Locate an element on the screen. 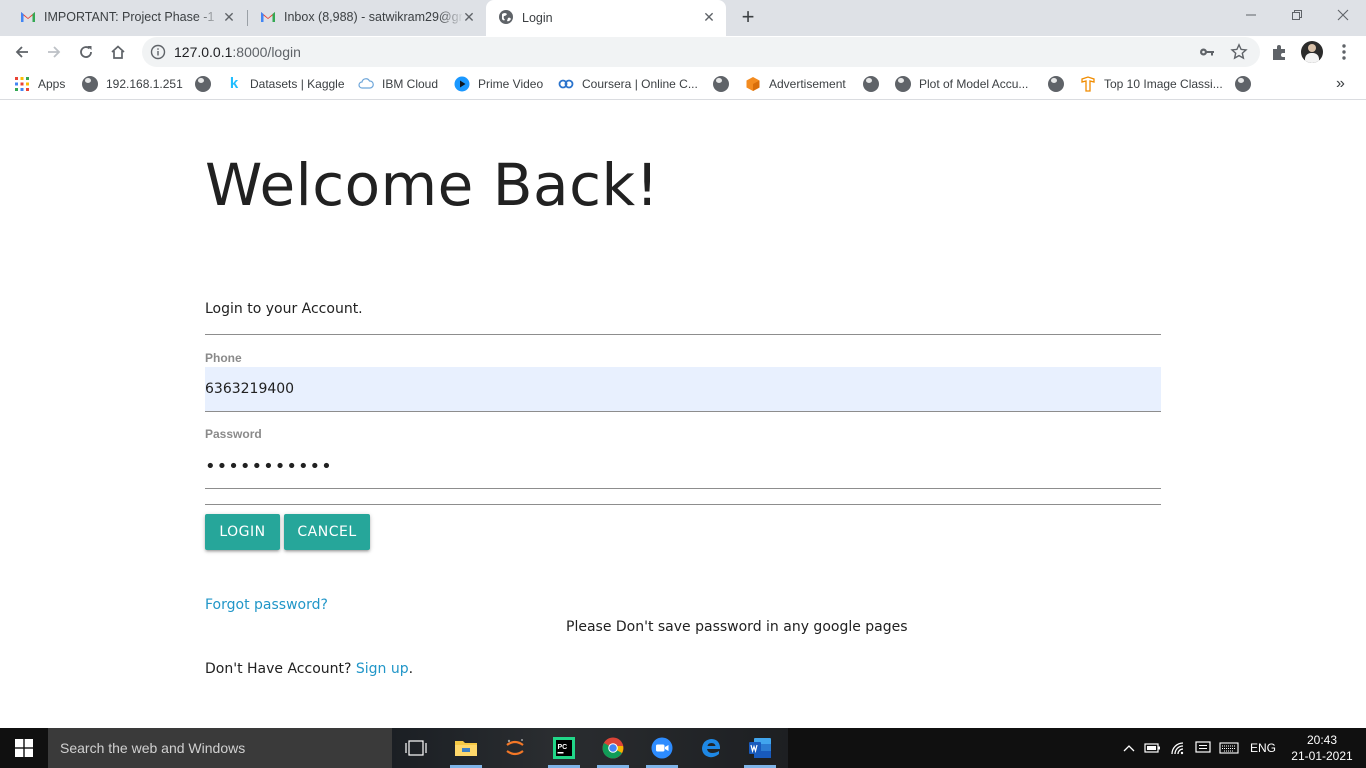 This screenshot has height=768, width=1366. address-bar: 127.0.0.1:8000/login is located at coordinates (701, 52).